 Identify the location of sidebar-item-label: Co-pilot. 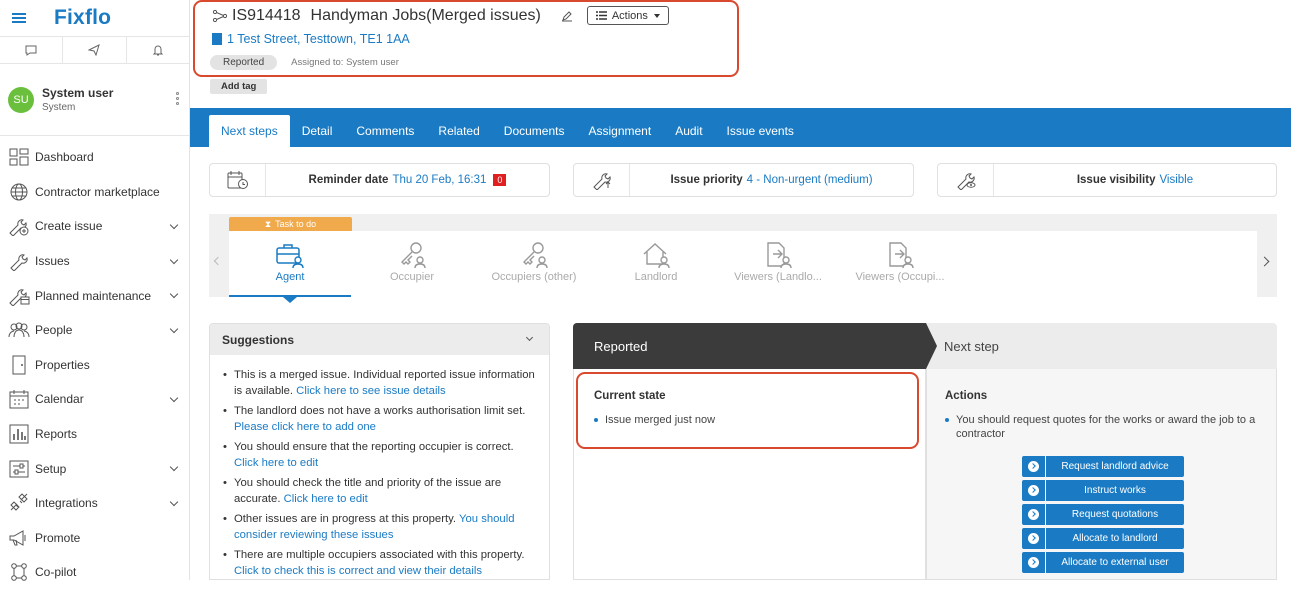
(56, 572).